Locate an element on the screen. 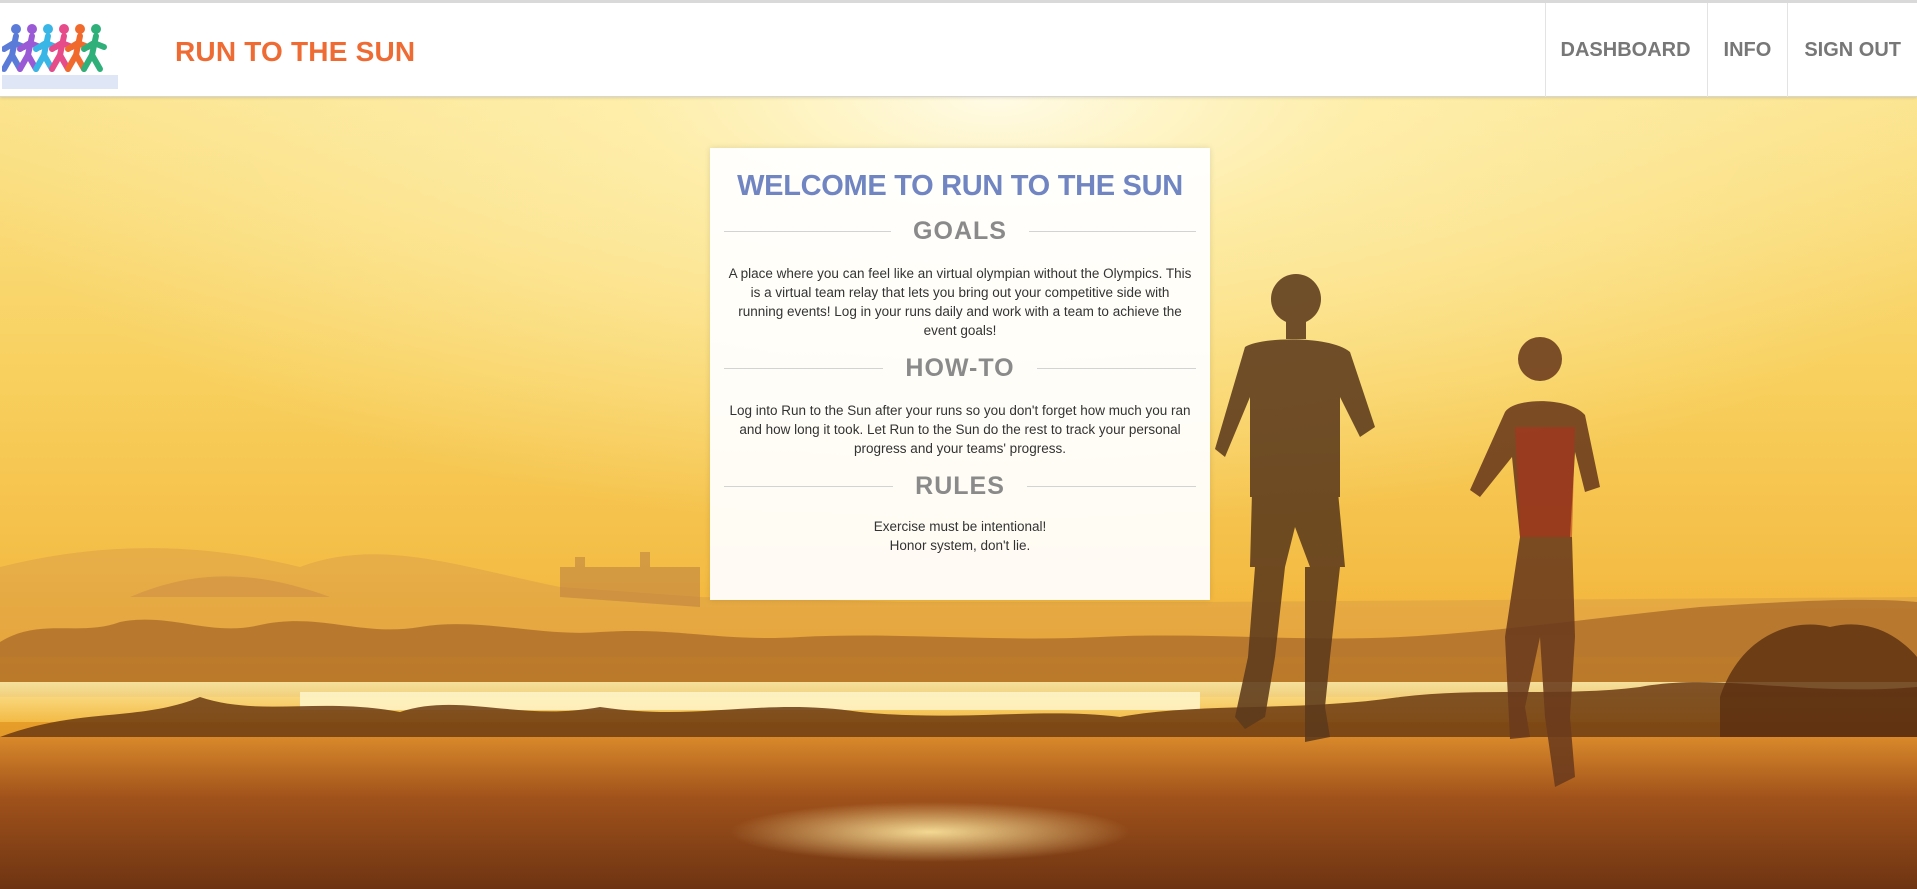 The width and height of the screenshot is (1917, 889). rules-heading: RULES is located at coordinates (960, 486).